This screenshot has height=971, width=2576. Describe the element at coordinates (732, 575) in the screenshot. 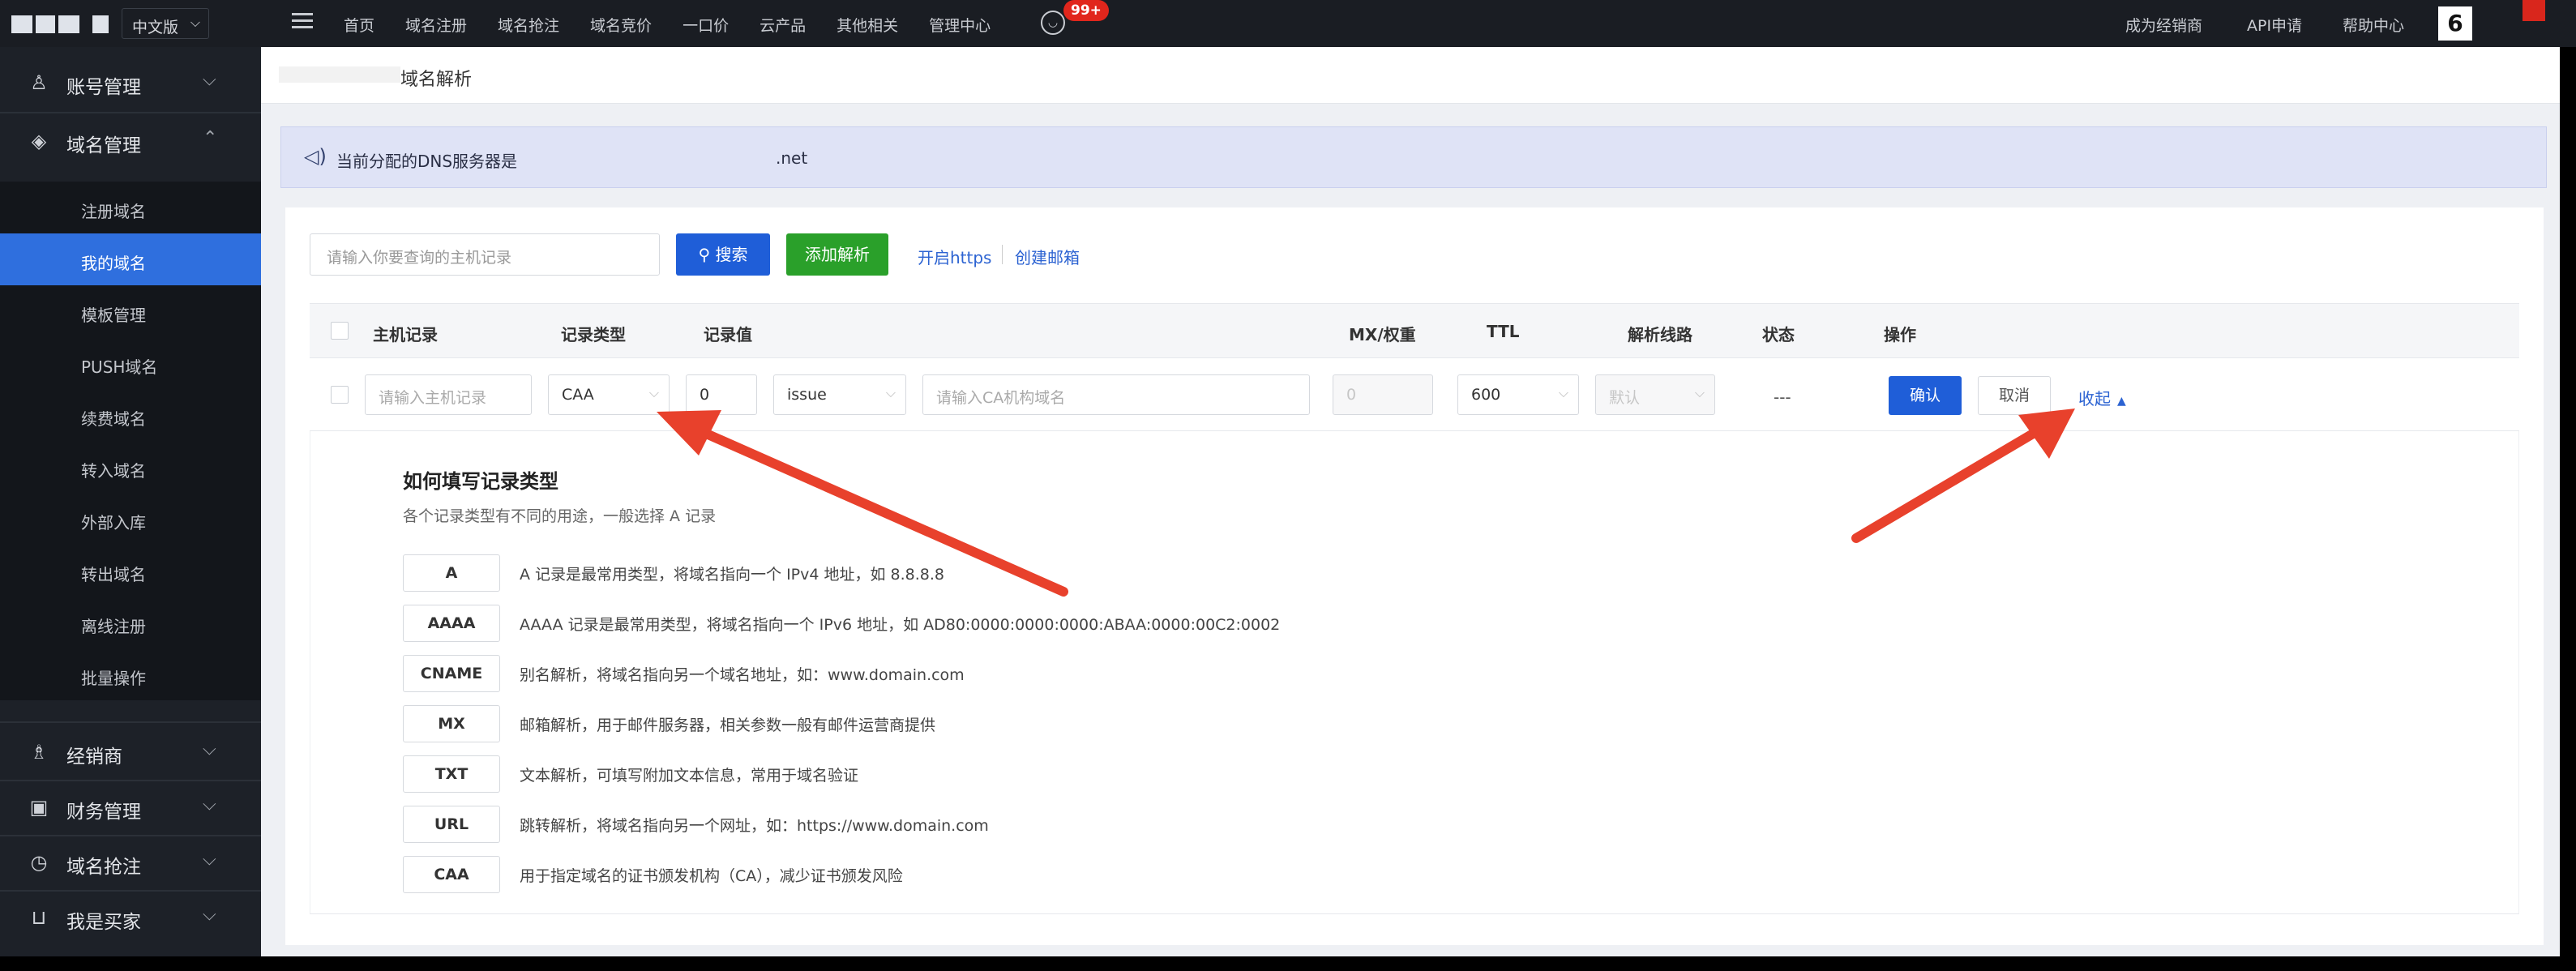

I see `type-desc-a: A 记录是最常用类型，将域名指向一个 IPv4 地址，如 8.8.8.8` at that location.